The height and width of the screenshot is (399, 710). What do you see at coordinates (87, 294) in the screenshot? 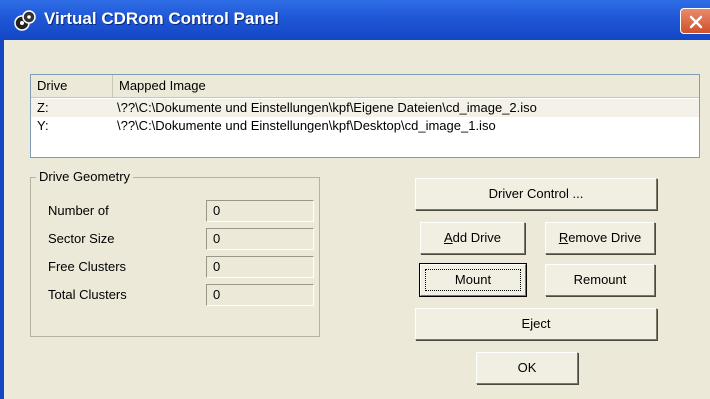
I see `total-clusters-label: Total Clusters` at bounding box center [87, 294].